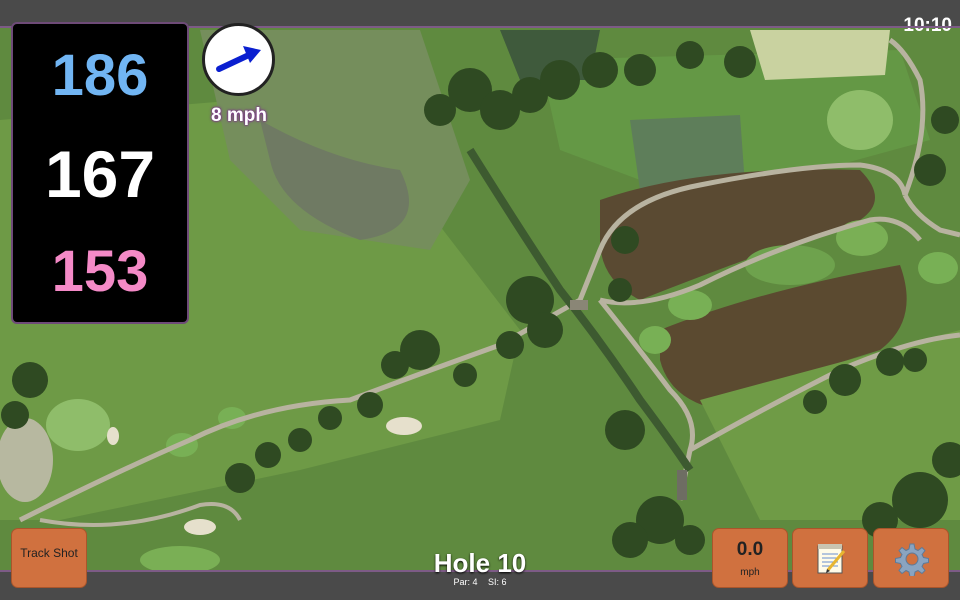  Describe the element at coordinates (480, 582) in the screenshot. I see `hole-details: Par: 4 SI: 6` at that location.